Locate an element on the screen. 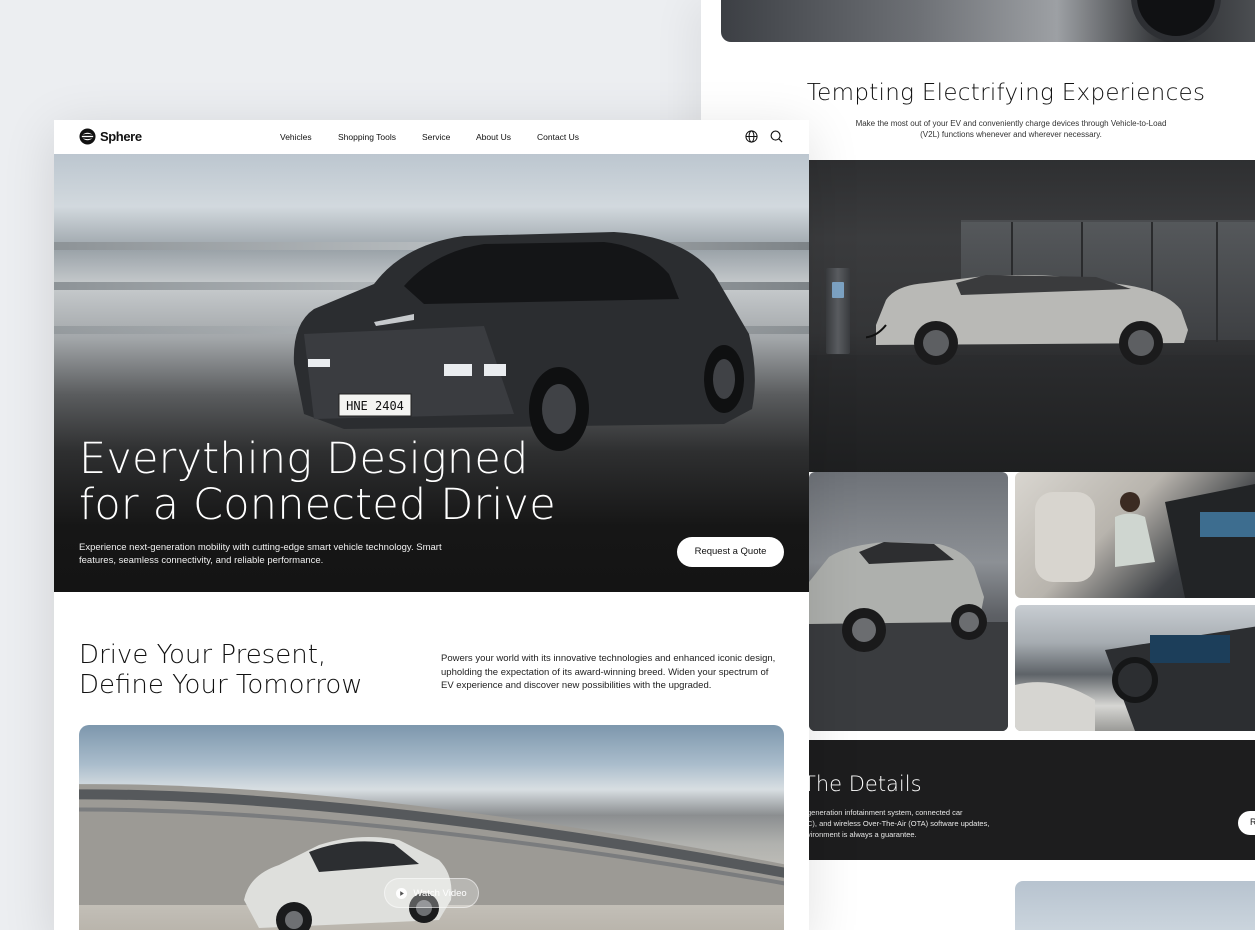  intro-heading-line-2: Define Your Tomorrow is located at coordinates (221, 685).